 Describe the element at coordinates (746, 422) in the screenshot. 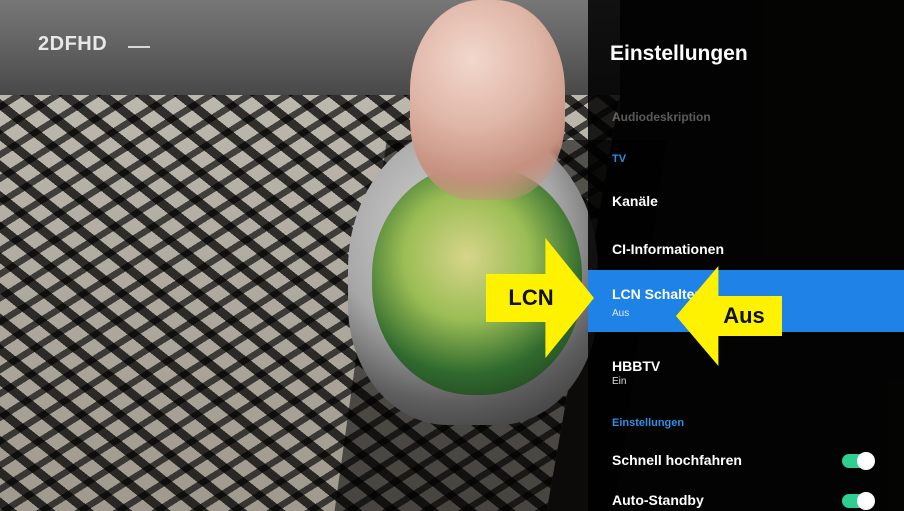

I see `settings-section-einstellungen: Einstellungen` at that location.